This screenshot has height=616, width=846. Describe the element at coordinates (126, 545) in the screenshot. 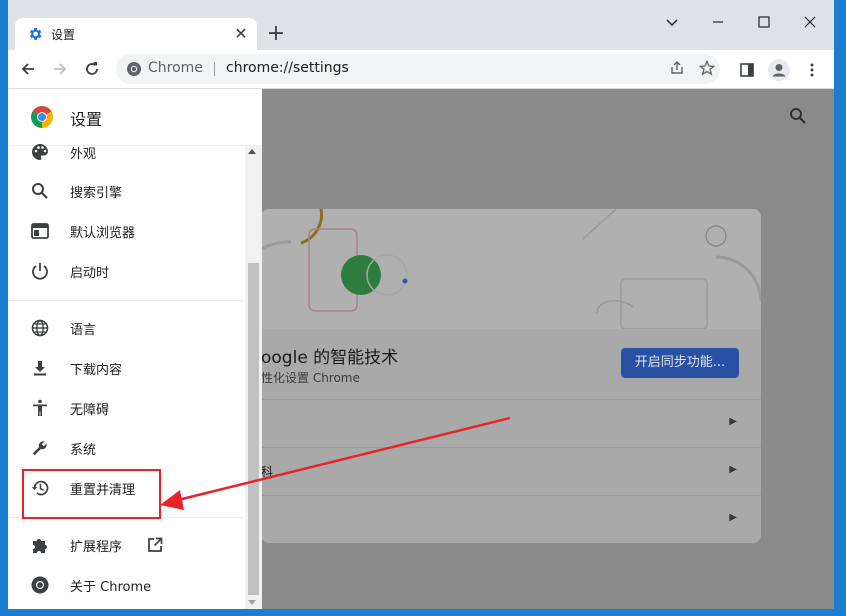

I see `menu-item-extensions: 扩展程序` at that location.